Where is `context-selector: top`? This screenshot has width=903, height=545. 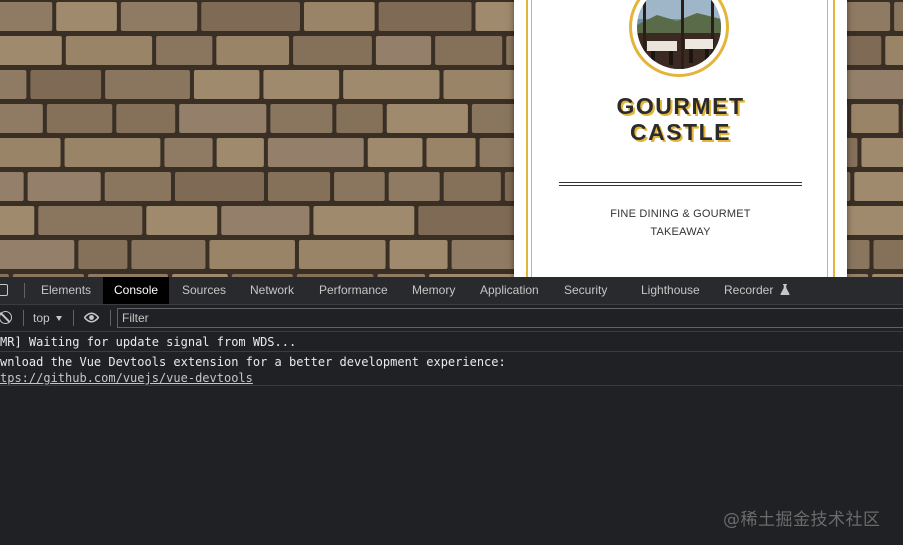 context-selector: top is located at coordinates (47, 318).